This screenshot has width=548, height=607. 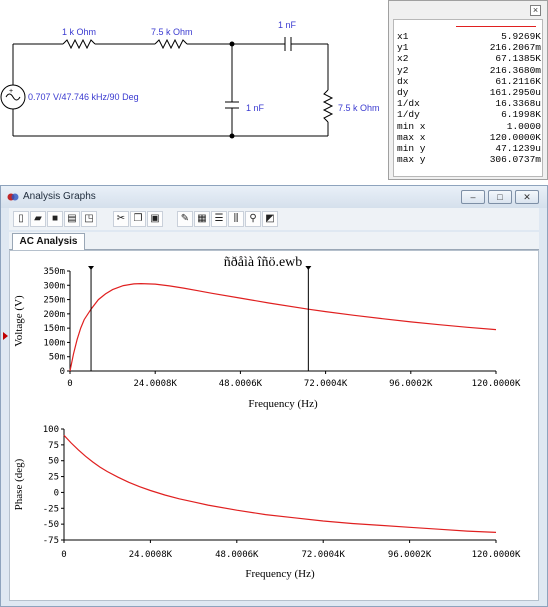 What do you see at coordinates (13, 197) in the screenshot?
I see `app-icon` at bounding box center [13, 197].